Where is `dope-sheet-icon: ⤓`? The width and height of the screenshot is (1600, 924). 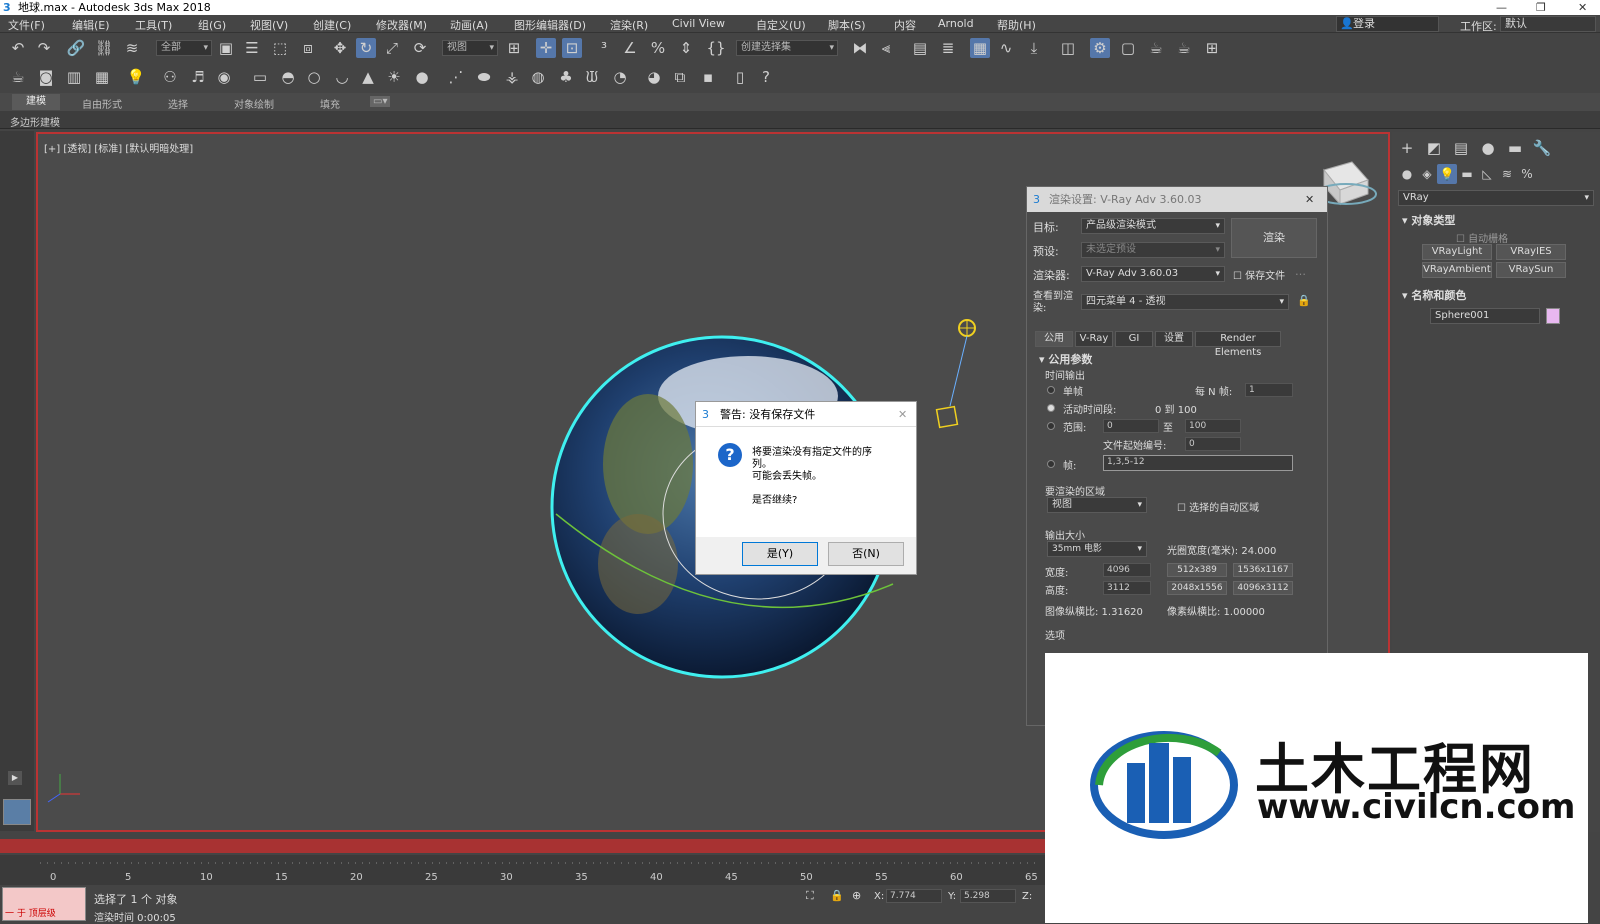
dope-sheet-icon: ⤓ is located at coordinates (1034, 48).